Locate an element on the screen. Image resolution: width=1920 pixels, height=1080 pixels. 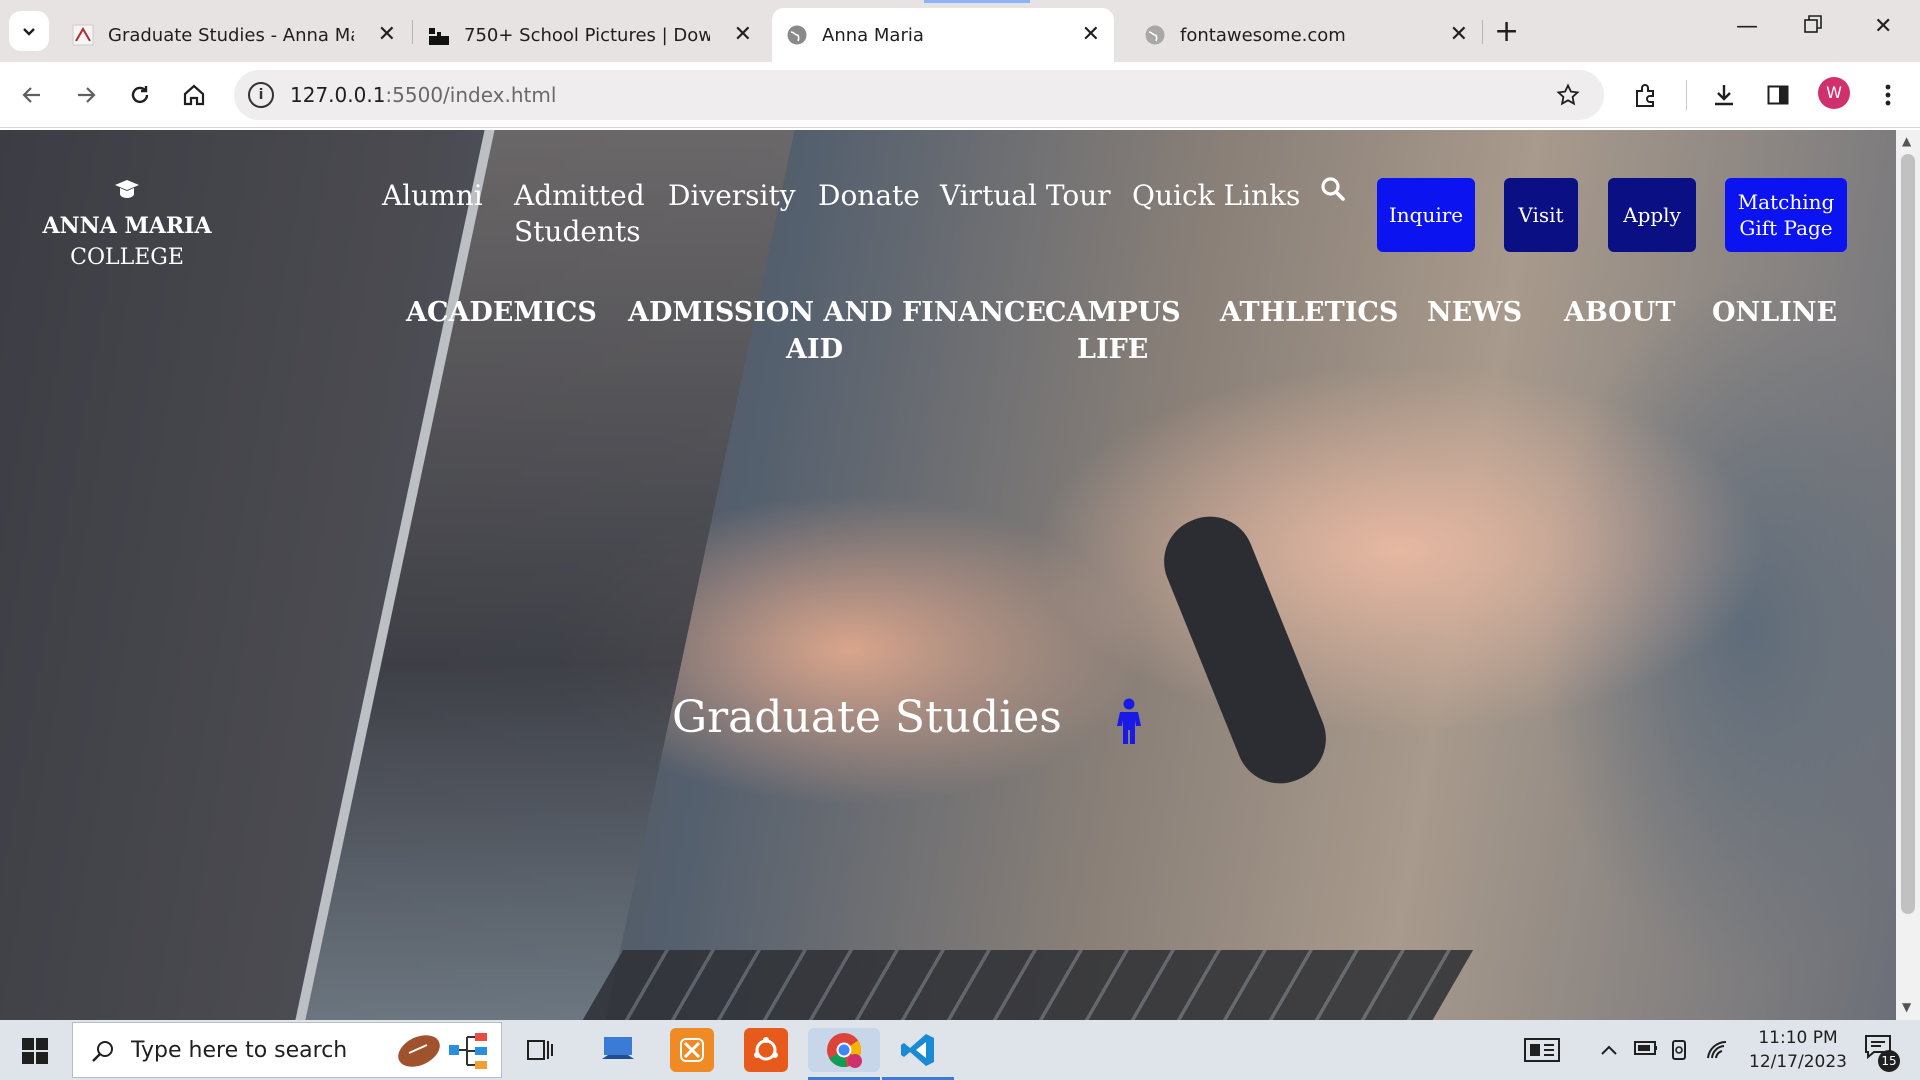
nav-campus-life: CAMPUS is located at coordinates (1113, 312).